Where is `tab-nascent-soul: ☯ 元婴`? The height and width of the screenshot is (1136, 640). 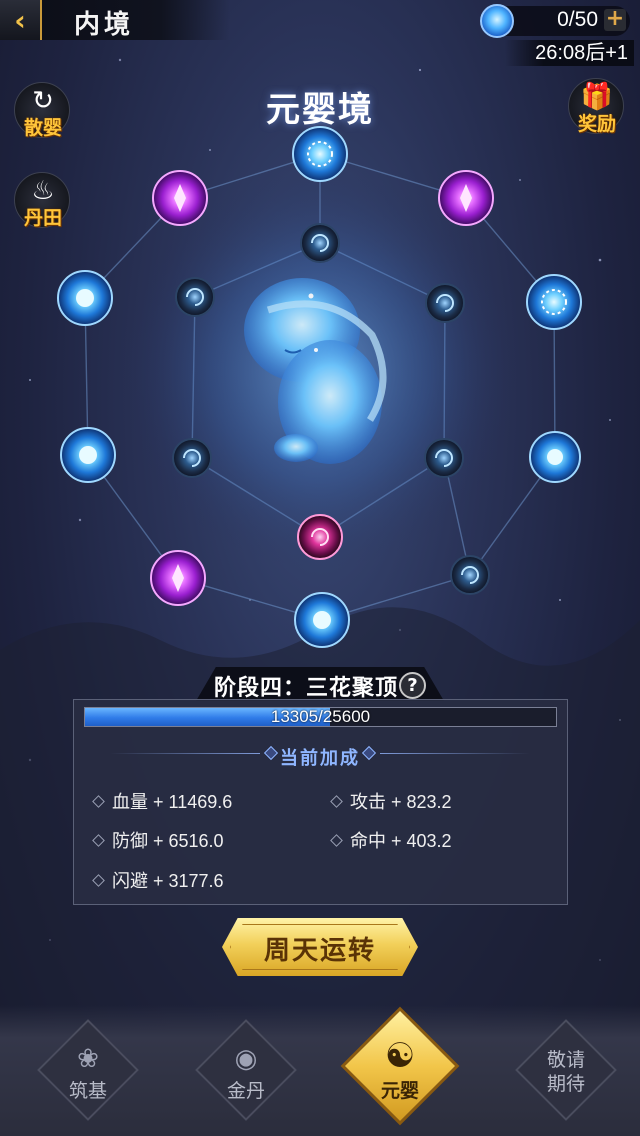 tab-nascent-soul: ☯ 元婴 is located at coordinates (400, 1066).